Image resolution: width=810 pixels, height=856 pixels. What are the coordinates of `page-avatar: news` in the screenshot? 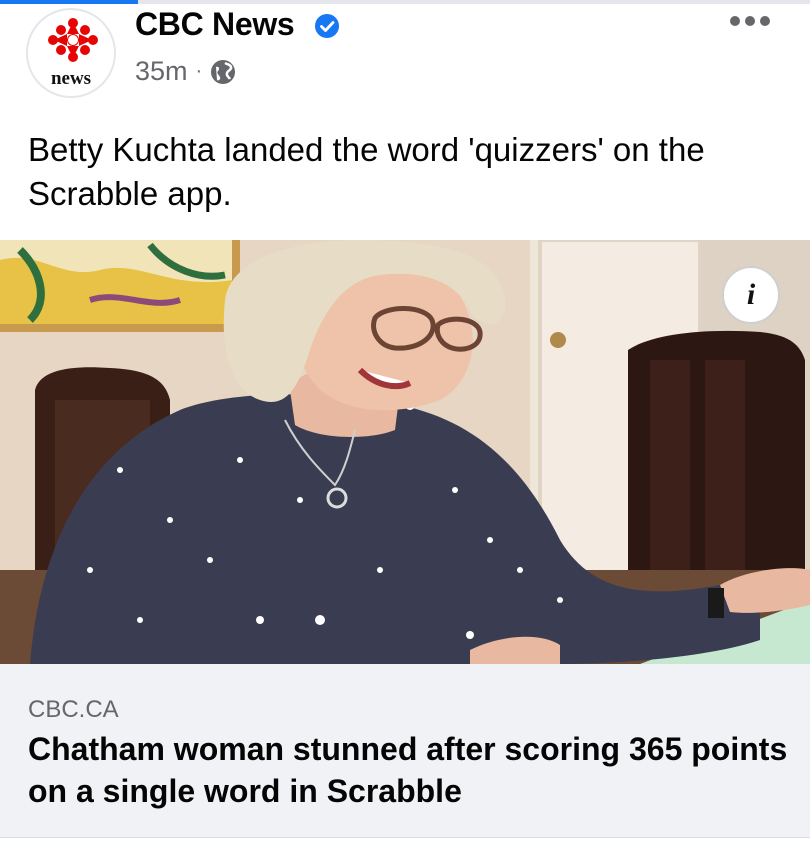 It's located at (71, 53).